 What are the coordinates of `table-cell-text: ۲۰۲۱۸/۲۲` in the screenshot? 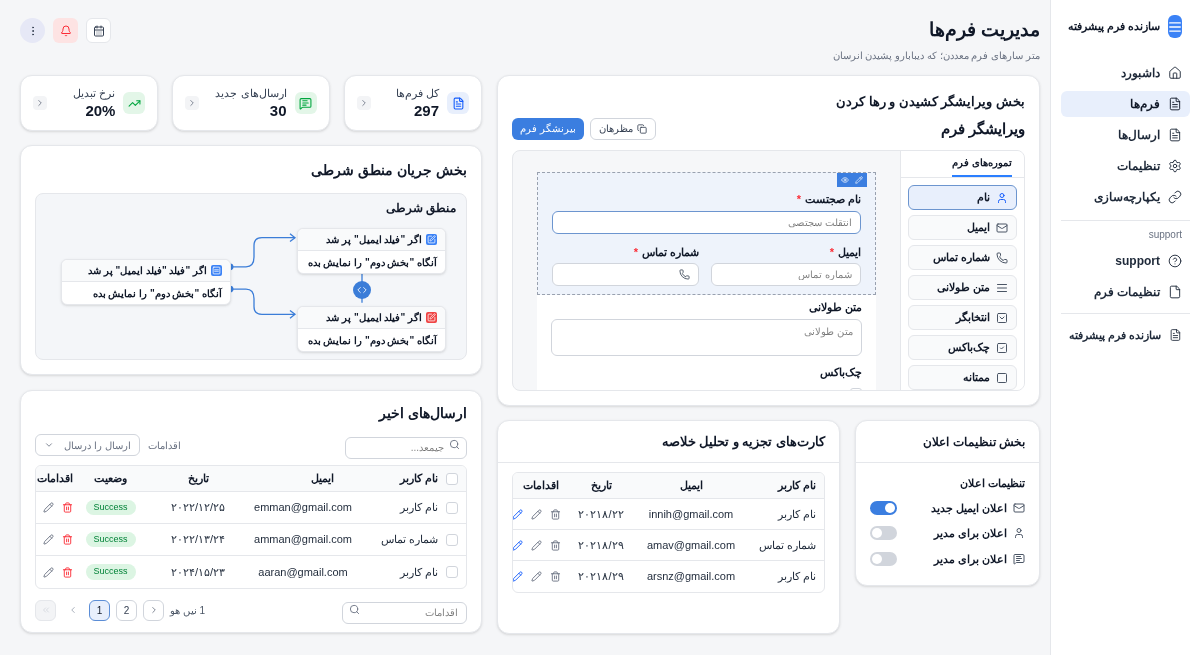 It's located at (601, 514).